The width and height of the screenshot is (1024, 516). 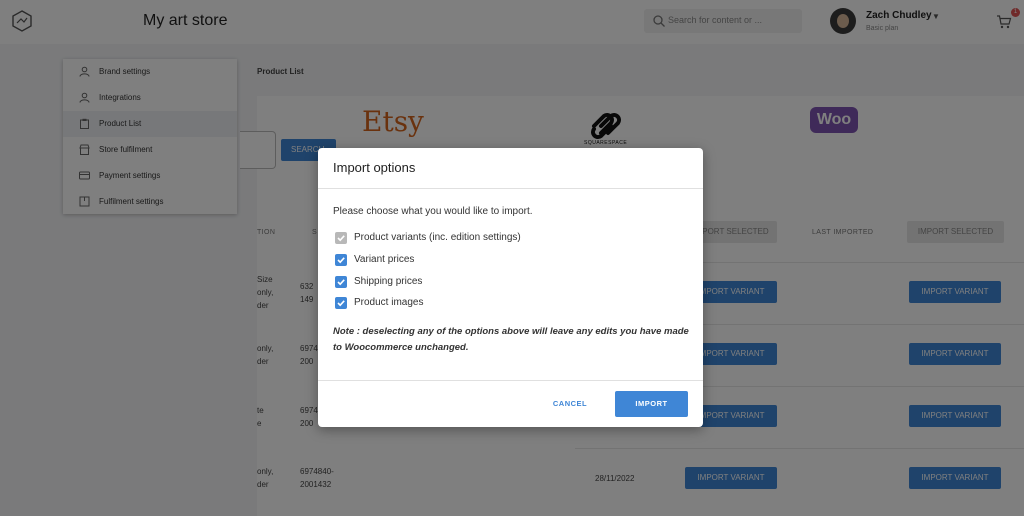 I want to click on option-label: Product images, so click(x=389, y=302).